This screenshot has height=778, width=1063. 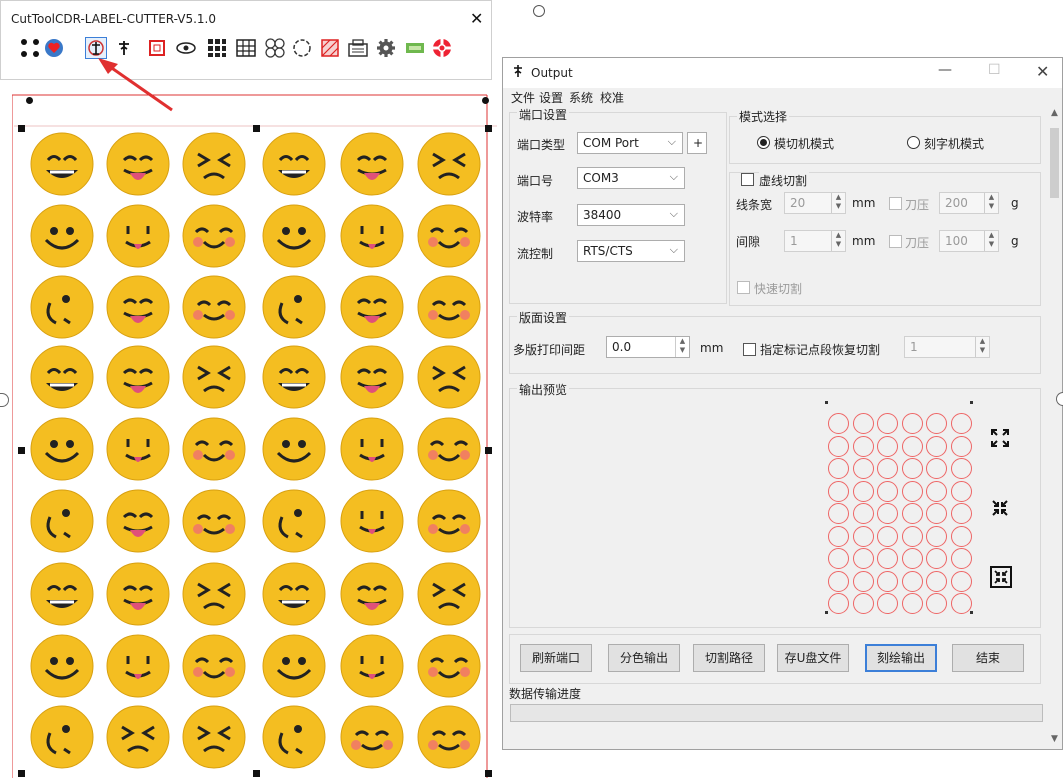 What do you see at coordinates (541, 145) in the screenshot?
I see `port-type-label: 端口类型` at bounding box center [541, 145].